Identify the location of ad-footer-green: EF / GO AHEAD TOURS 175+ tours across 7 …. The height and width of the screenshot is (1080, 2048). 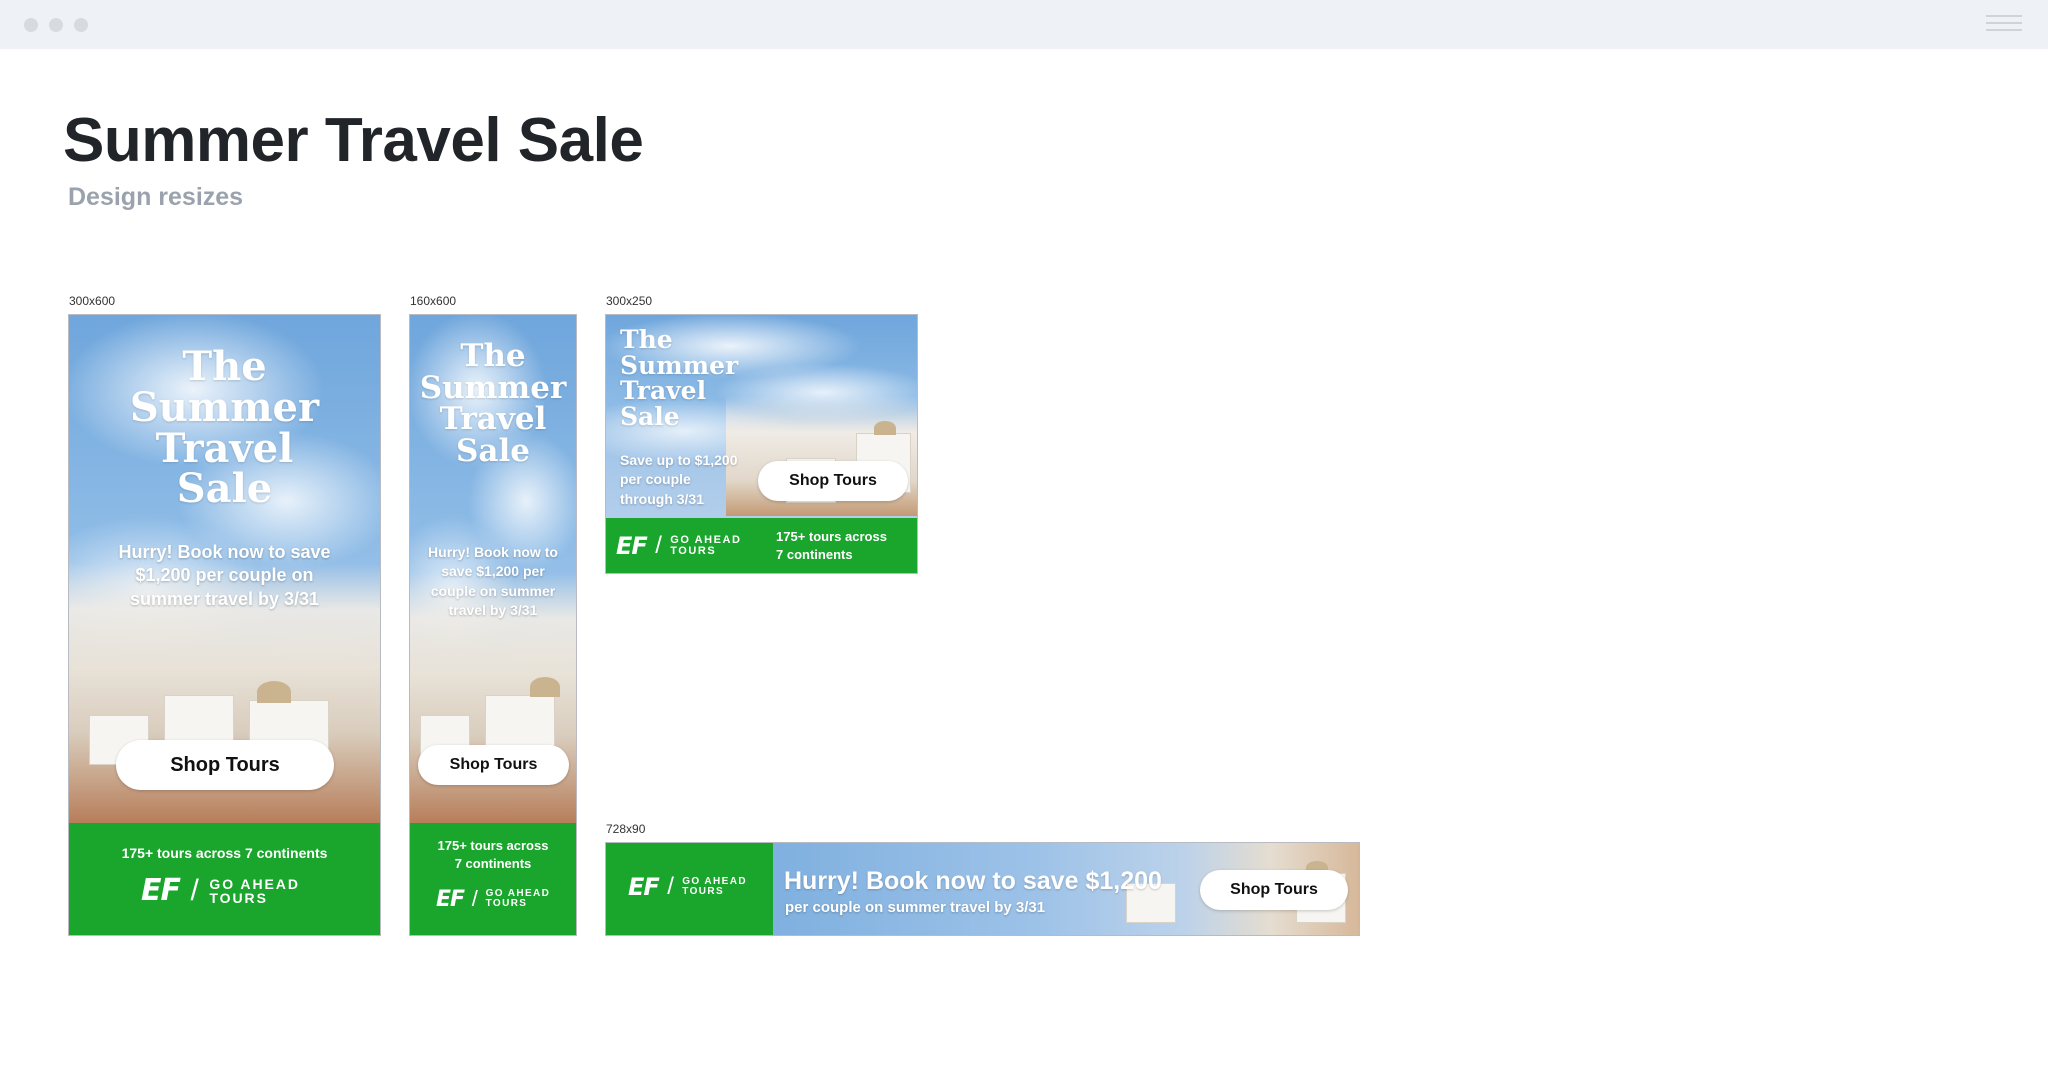
(761, 545).